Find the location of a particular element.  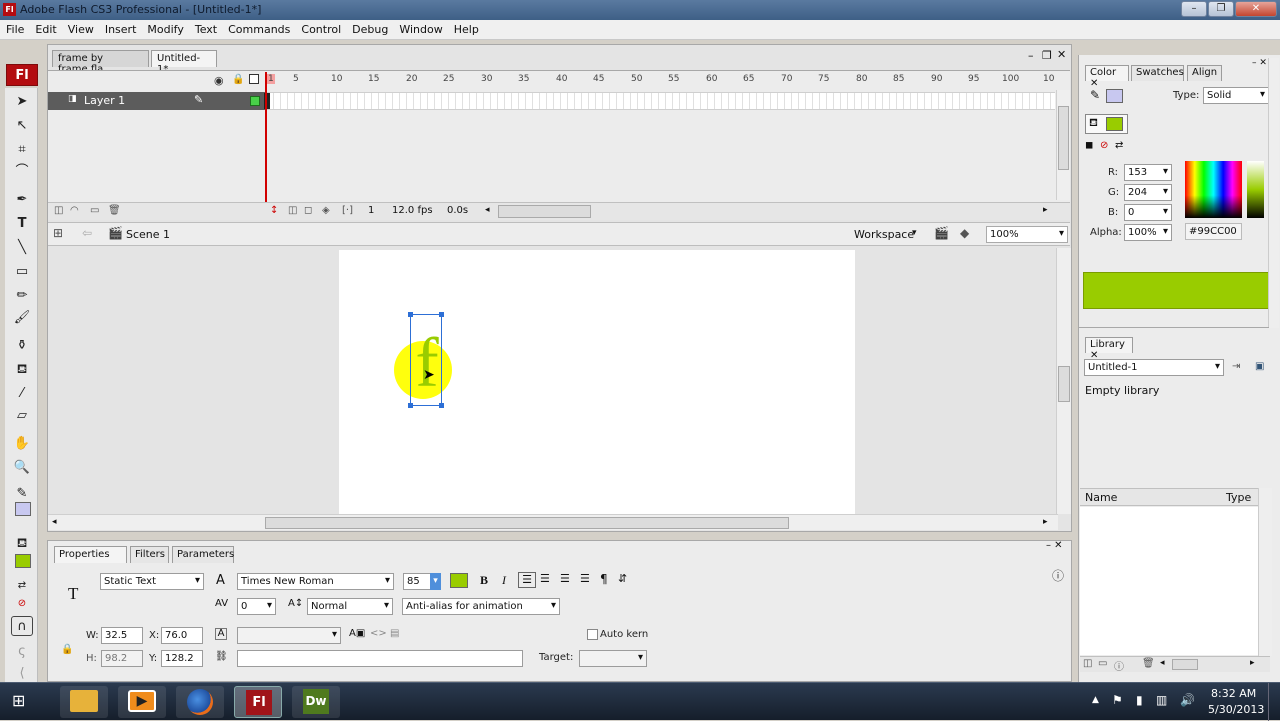

text-direction-icon: ⇵ is located at coordinates (622, 578).